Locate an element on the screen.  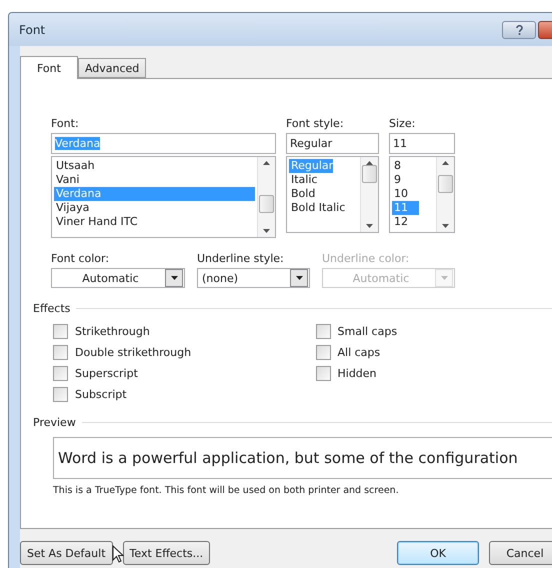
help-icon is located at coordinates (519, 29).